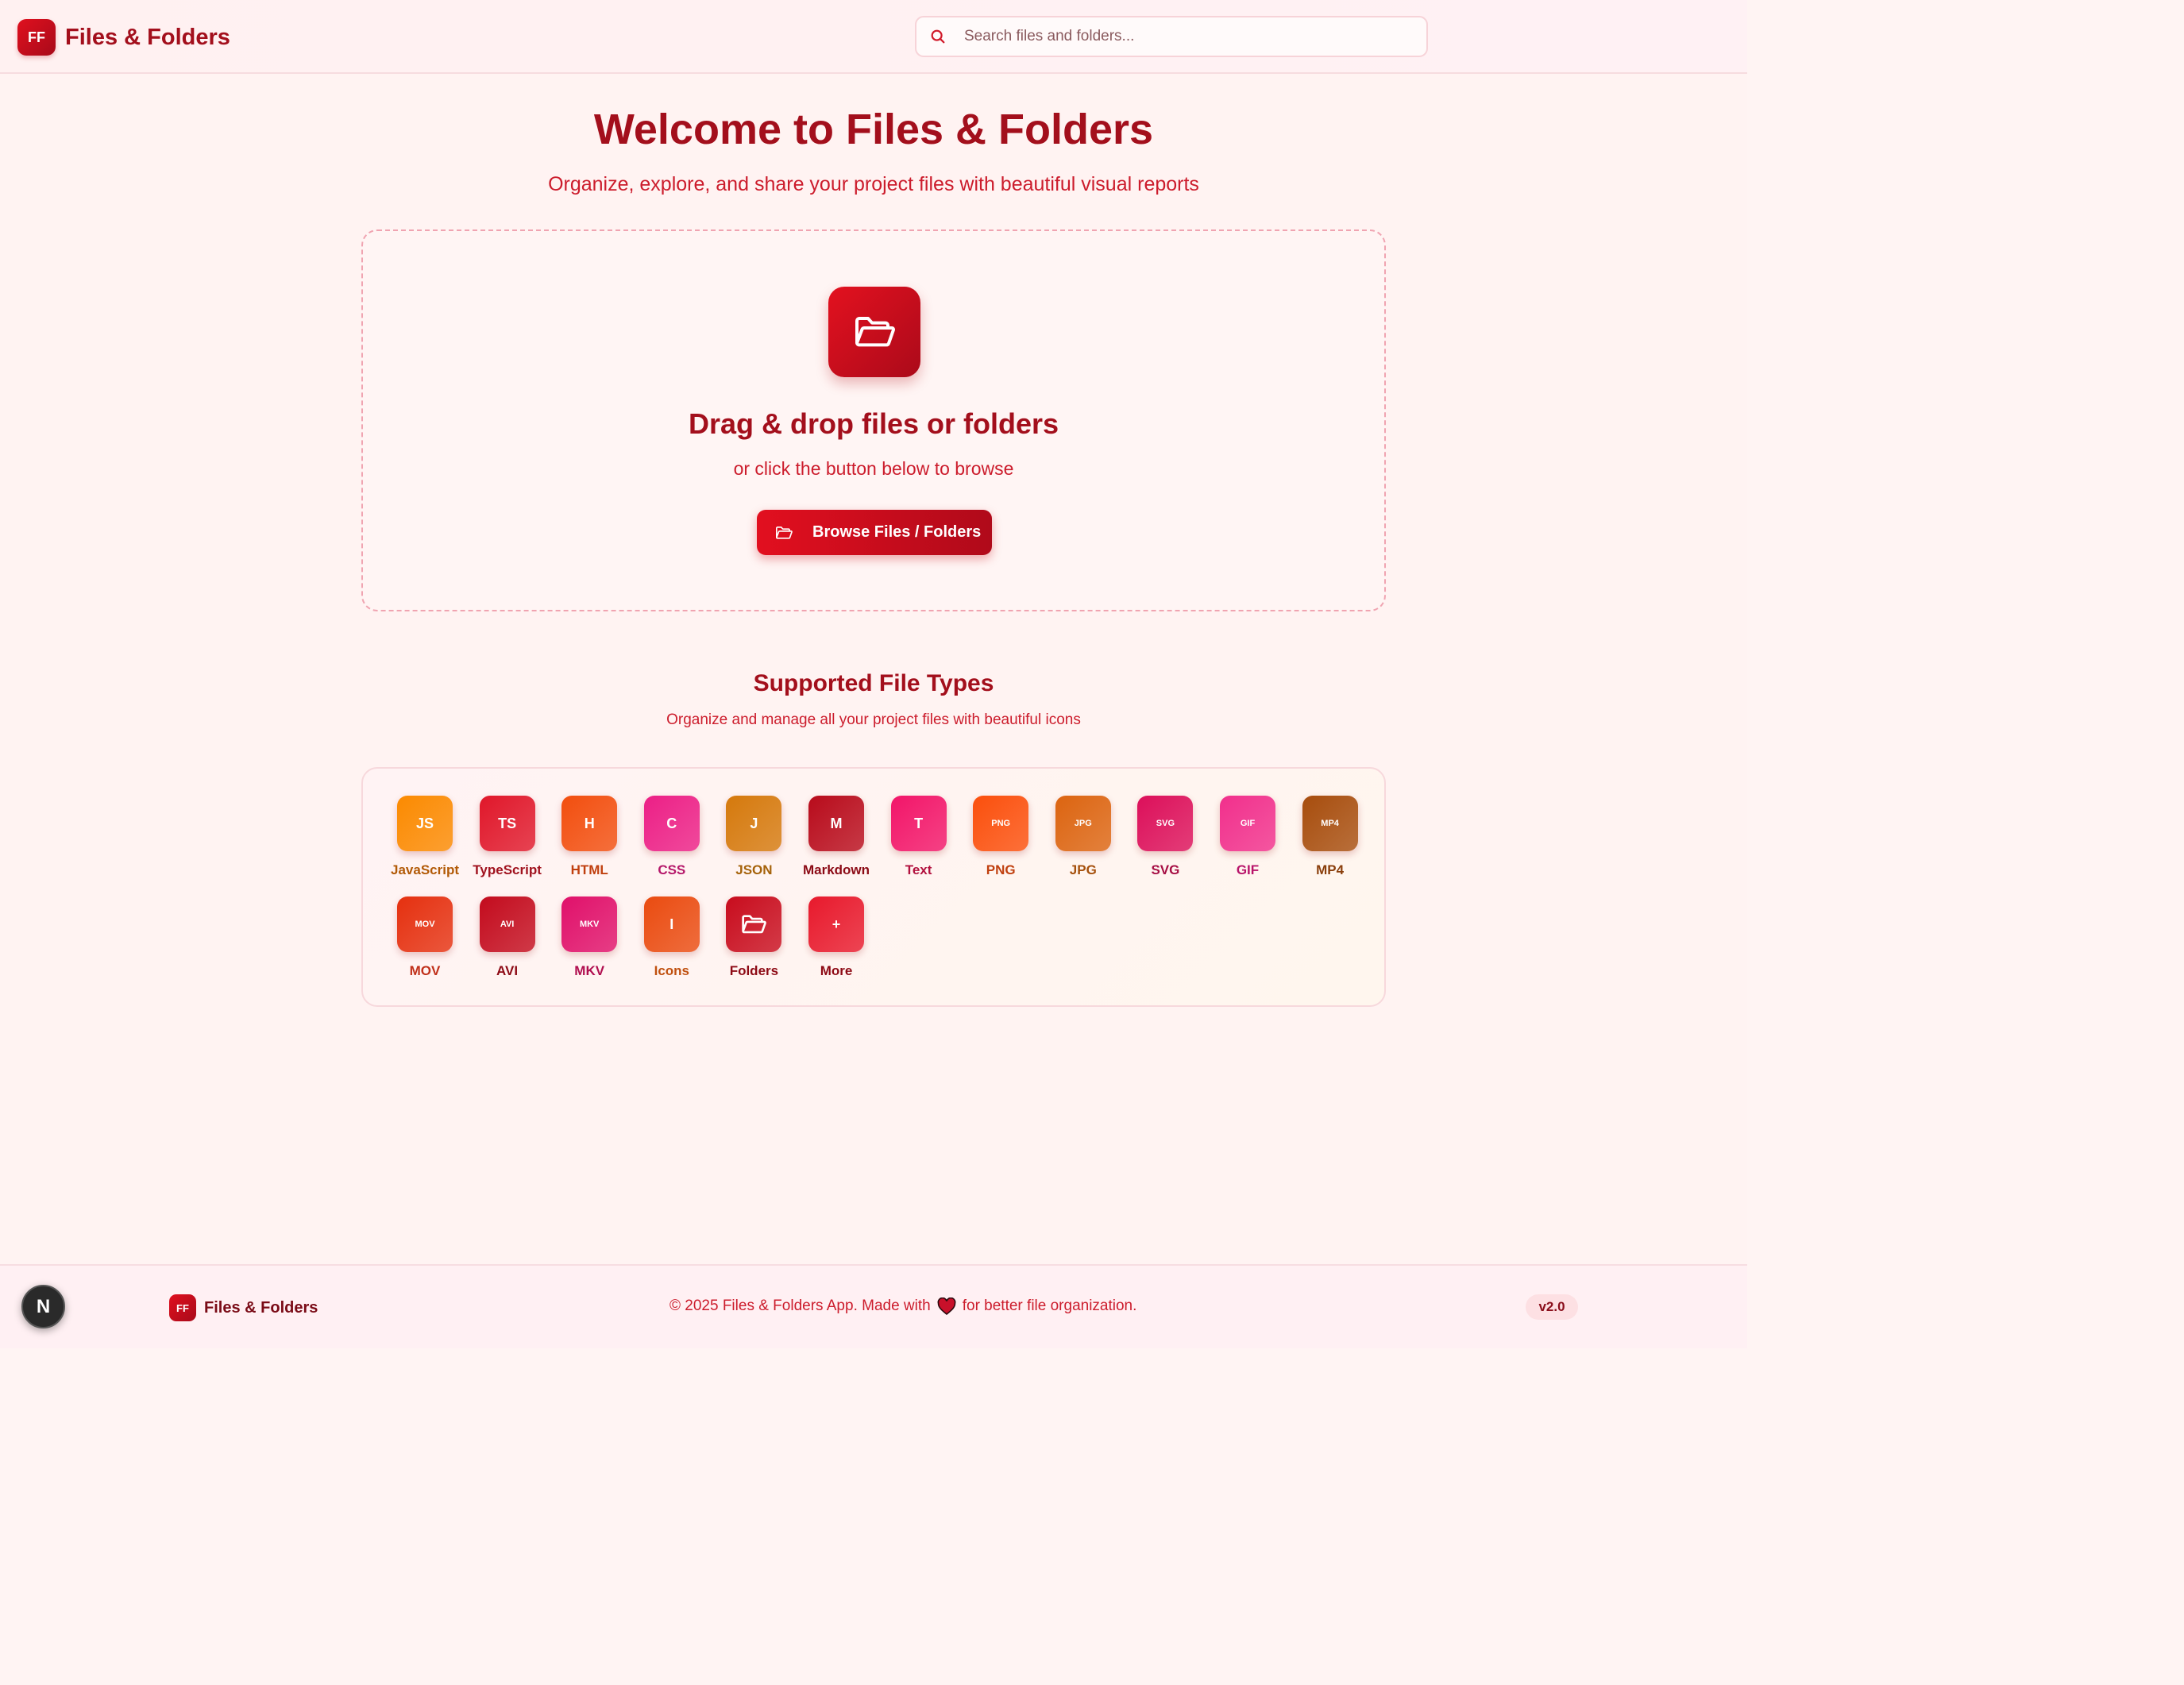 This screenshot has width=2184, height=1685. Describe the element at coordinates (36, 37) in the screenshot. I see `app-logo: FF` at that location.